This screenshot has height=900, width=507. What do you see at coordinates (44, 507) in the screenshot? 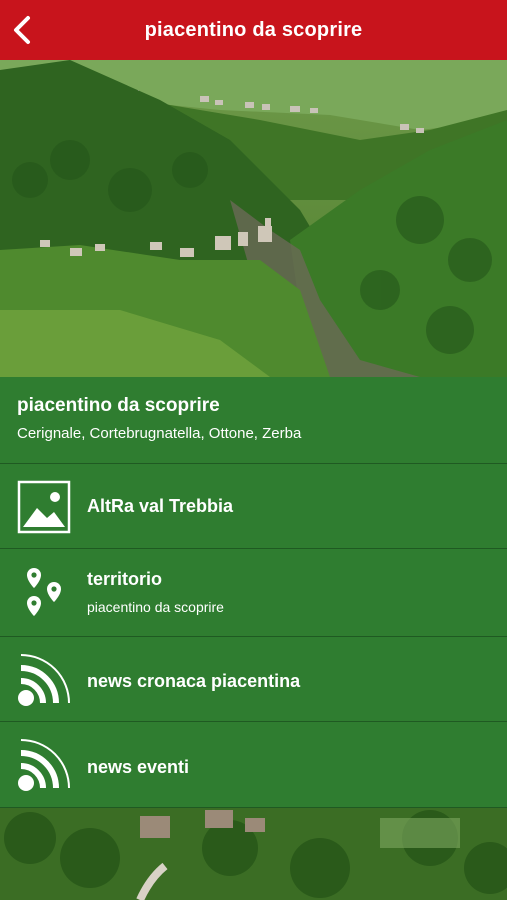
I see `image-icon` at bounding box center [44, 507].